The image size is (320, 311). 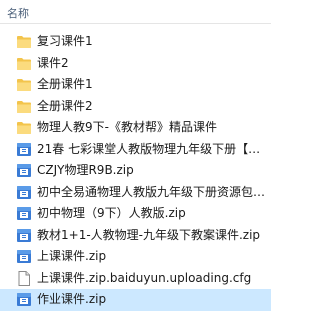 I want to click on file-name: 全册课件2, so click(x=65, y=105).